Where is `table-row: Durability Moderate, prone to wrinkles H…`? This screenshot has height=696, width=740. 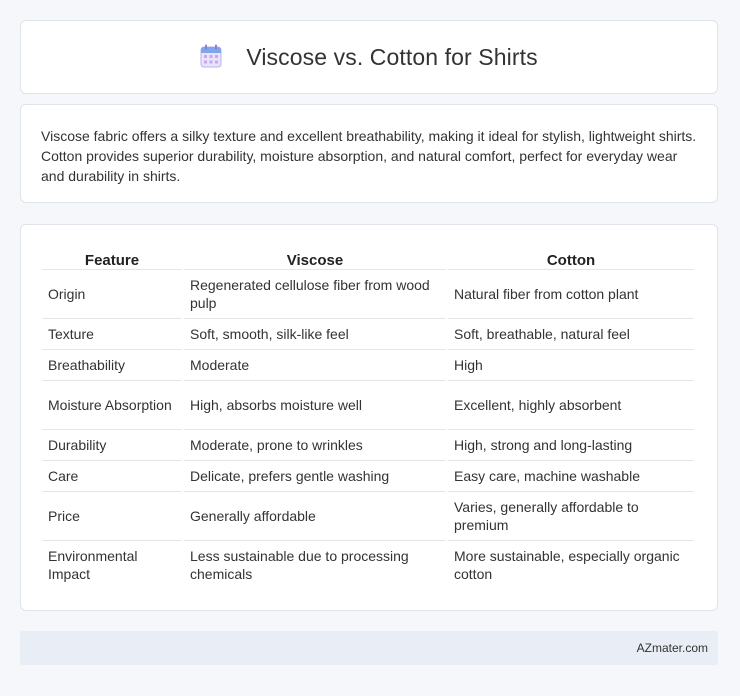
table-row: Durability Moderate, prone to wrinkles H… is located at coordinates (368, 445).